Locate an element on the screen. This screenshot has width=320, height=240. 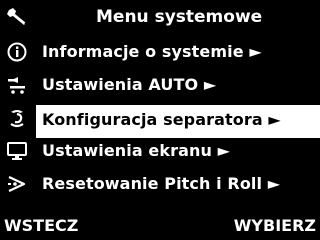
page-title: Menu systemowe is located at coordinates (179, 17).